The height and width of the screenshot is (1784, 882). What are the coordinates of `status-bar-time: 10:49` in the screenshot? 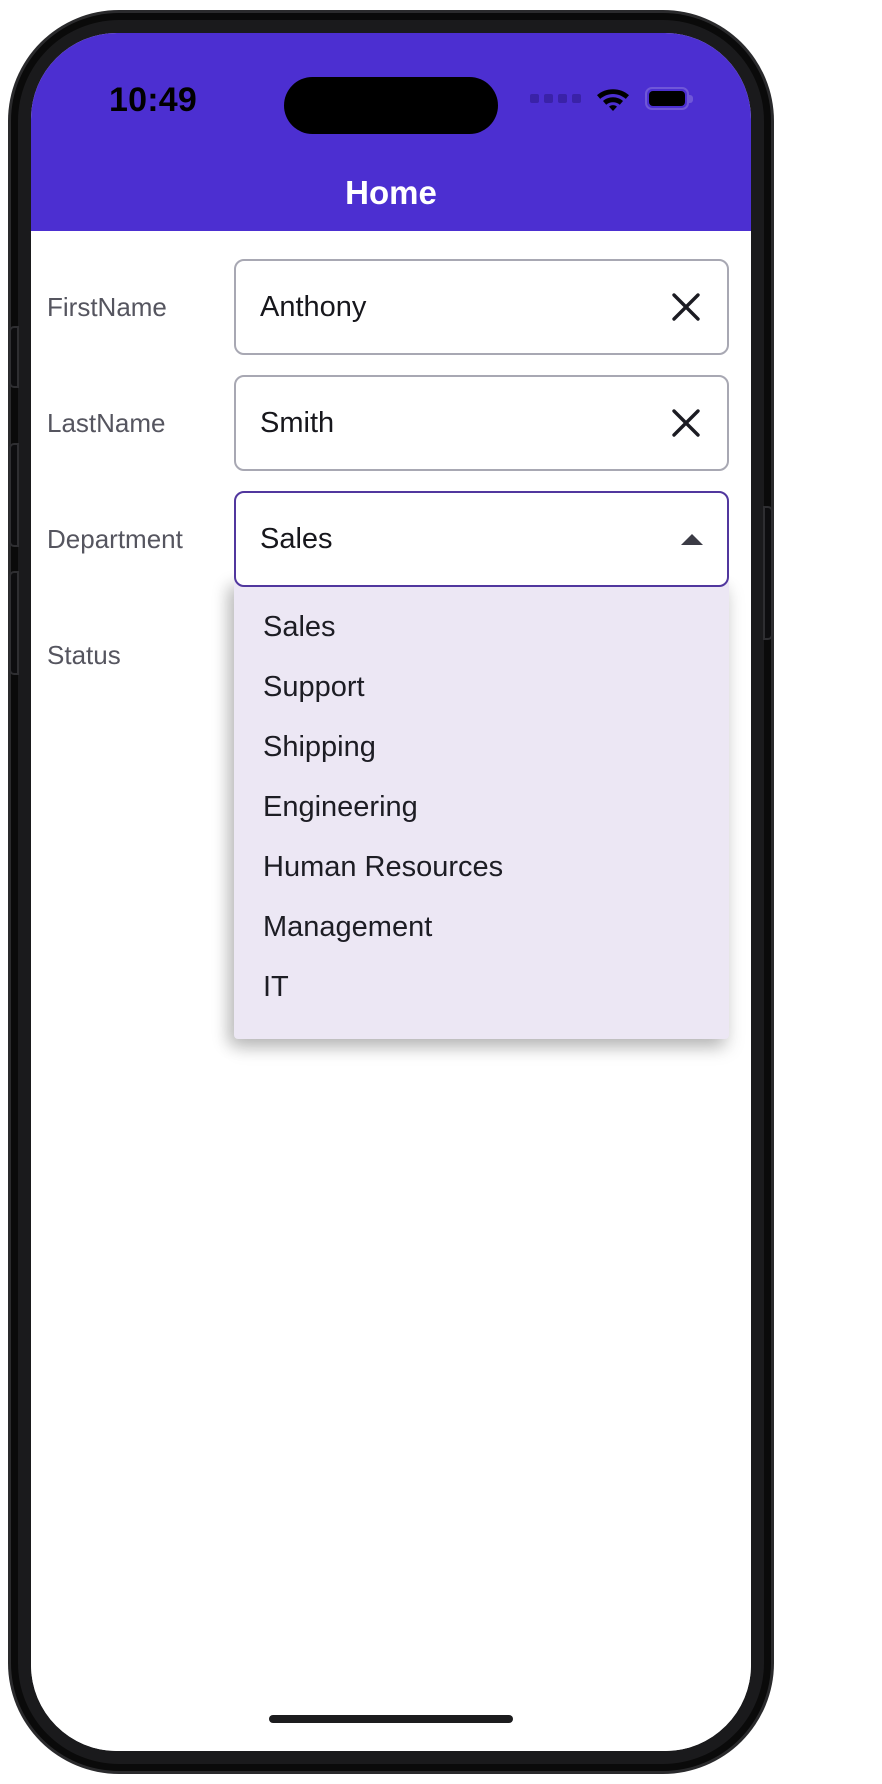 It's located at (153, 100).